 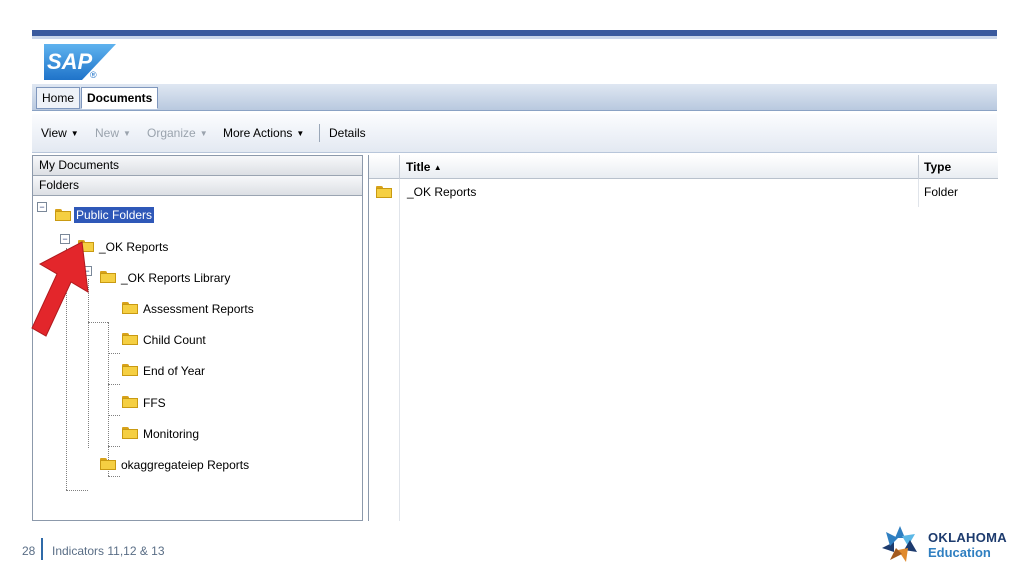 I want to click on more-actions-menu: More Actions ▼, so click(x=263, y=133).